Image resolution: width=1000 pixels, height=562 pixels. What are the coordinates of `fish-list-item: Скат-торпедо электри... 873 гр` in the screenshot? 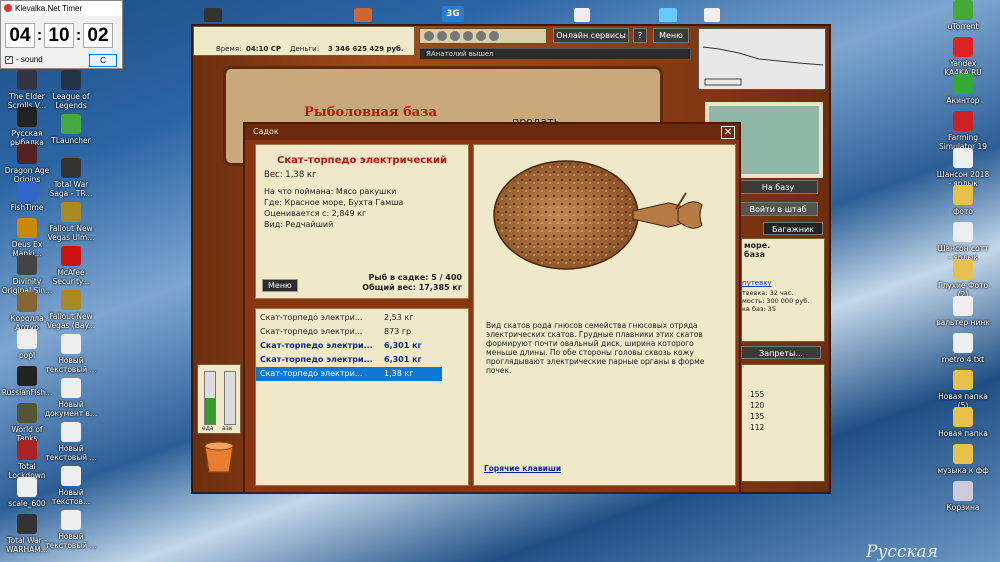 It's located at (349, 332).